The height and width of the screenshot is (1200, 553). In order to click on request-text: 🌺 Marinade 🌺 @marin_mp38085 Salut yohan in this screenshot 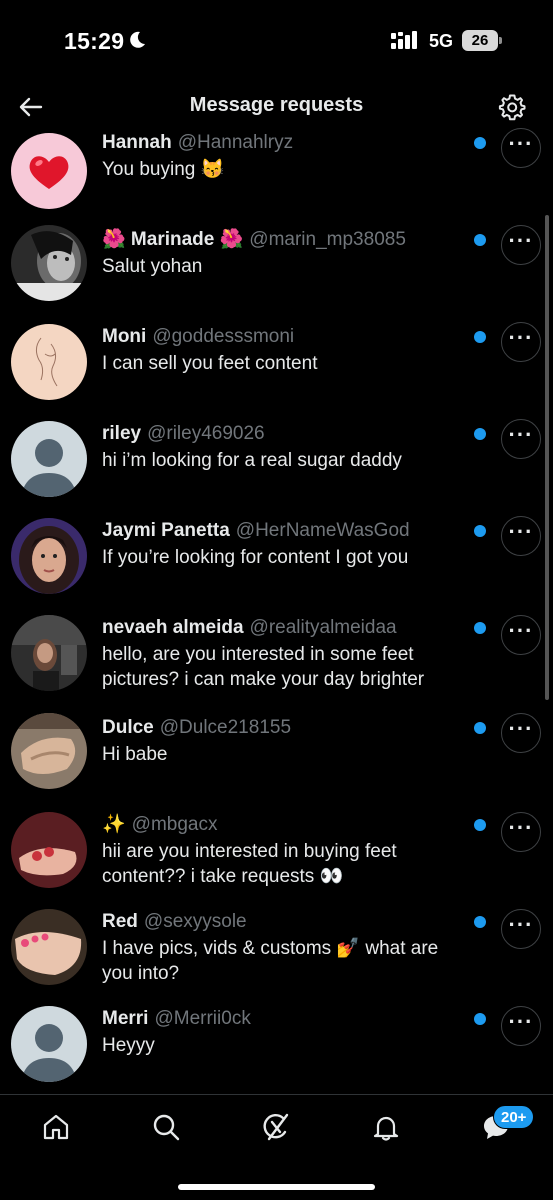, I will do `click(287, 253)`.